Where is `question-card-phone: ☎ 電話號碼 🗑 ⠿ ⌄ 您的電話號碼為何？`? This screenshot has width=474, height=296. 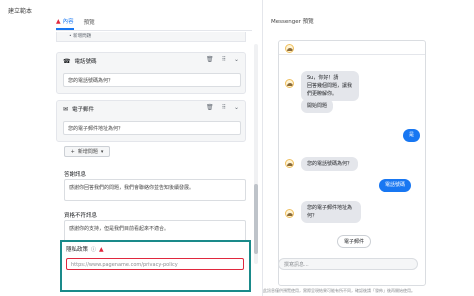
question-card-phone: ☎ 電話號碼 🗑 ⠿ ⌄ 您的電話號碼為何？ is located at coordinates (151, 73).